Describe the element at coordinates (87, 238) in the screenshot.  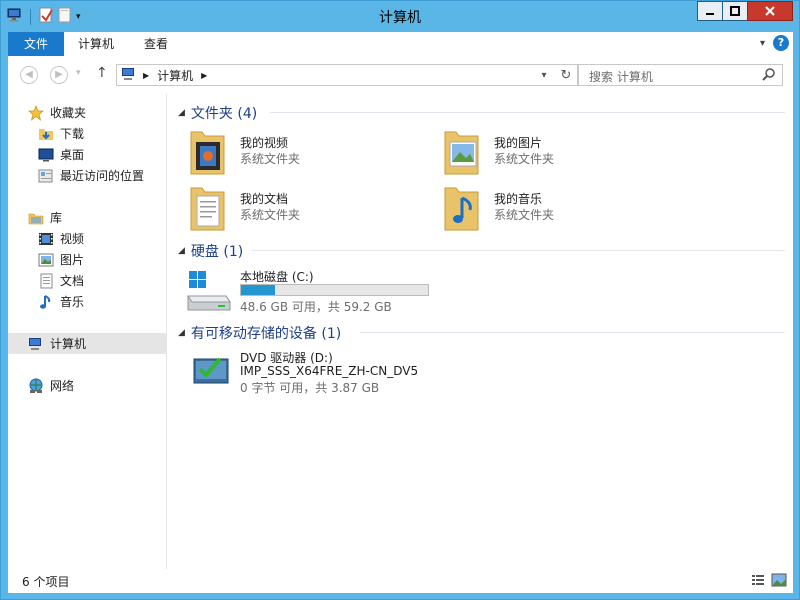
I see `nav-item-videos: 视频` at that location.